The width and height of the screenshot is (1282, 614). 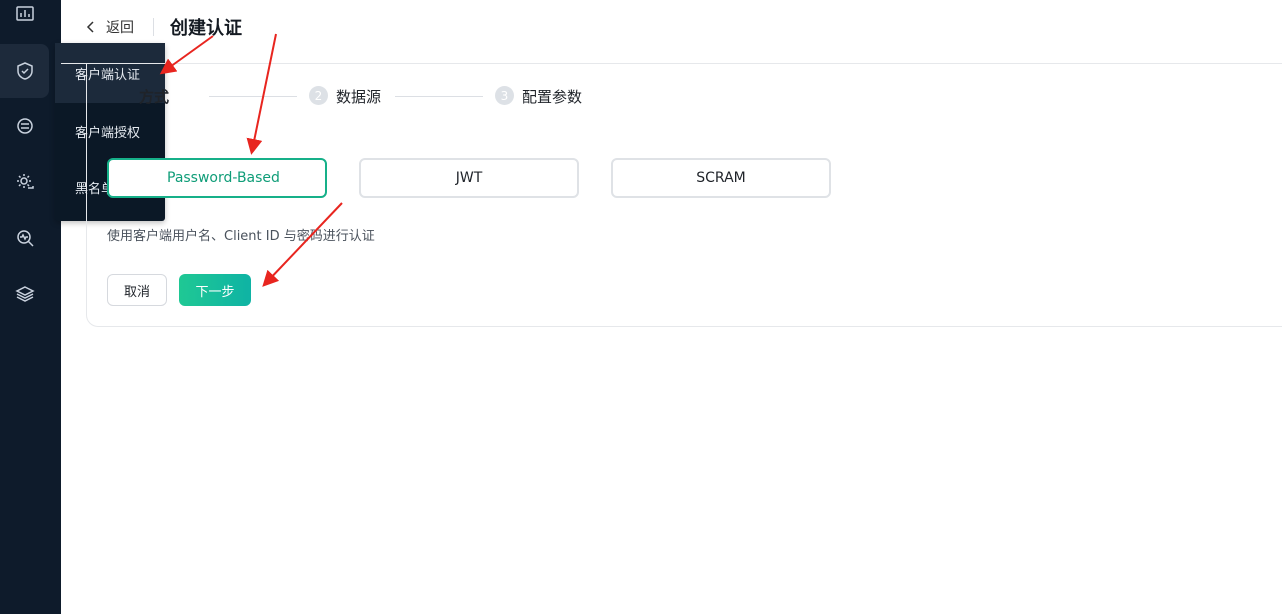 What do you see at coordinates (24, 294) in the screenshot?
I see `layers-icon` at bounding box center [24, 294].